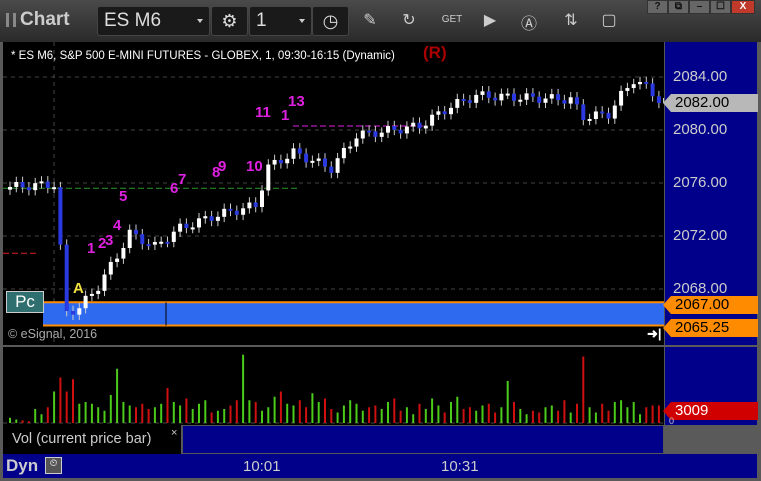 The image size is (761, 481). Describe the element at coordinates (109, 240) in the screenshot. I see `td-count: 3` at that location.